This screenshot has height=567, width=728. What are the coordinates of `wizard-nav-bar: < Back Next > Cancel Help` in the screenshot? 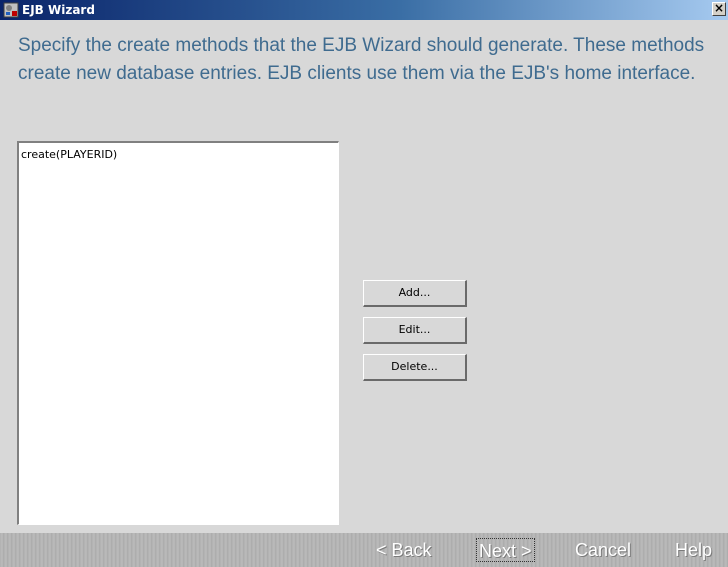 It's located at (364, 550).